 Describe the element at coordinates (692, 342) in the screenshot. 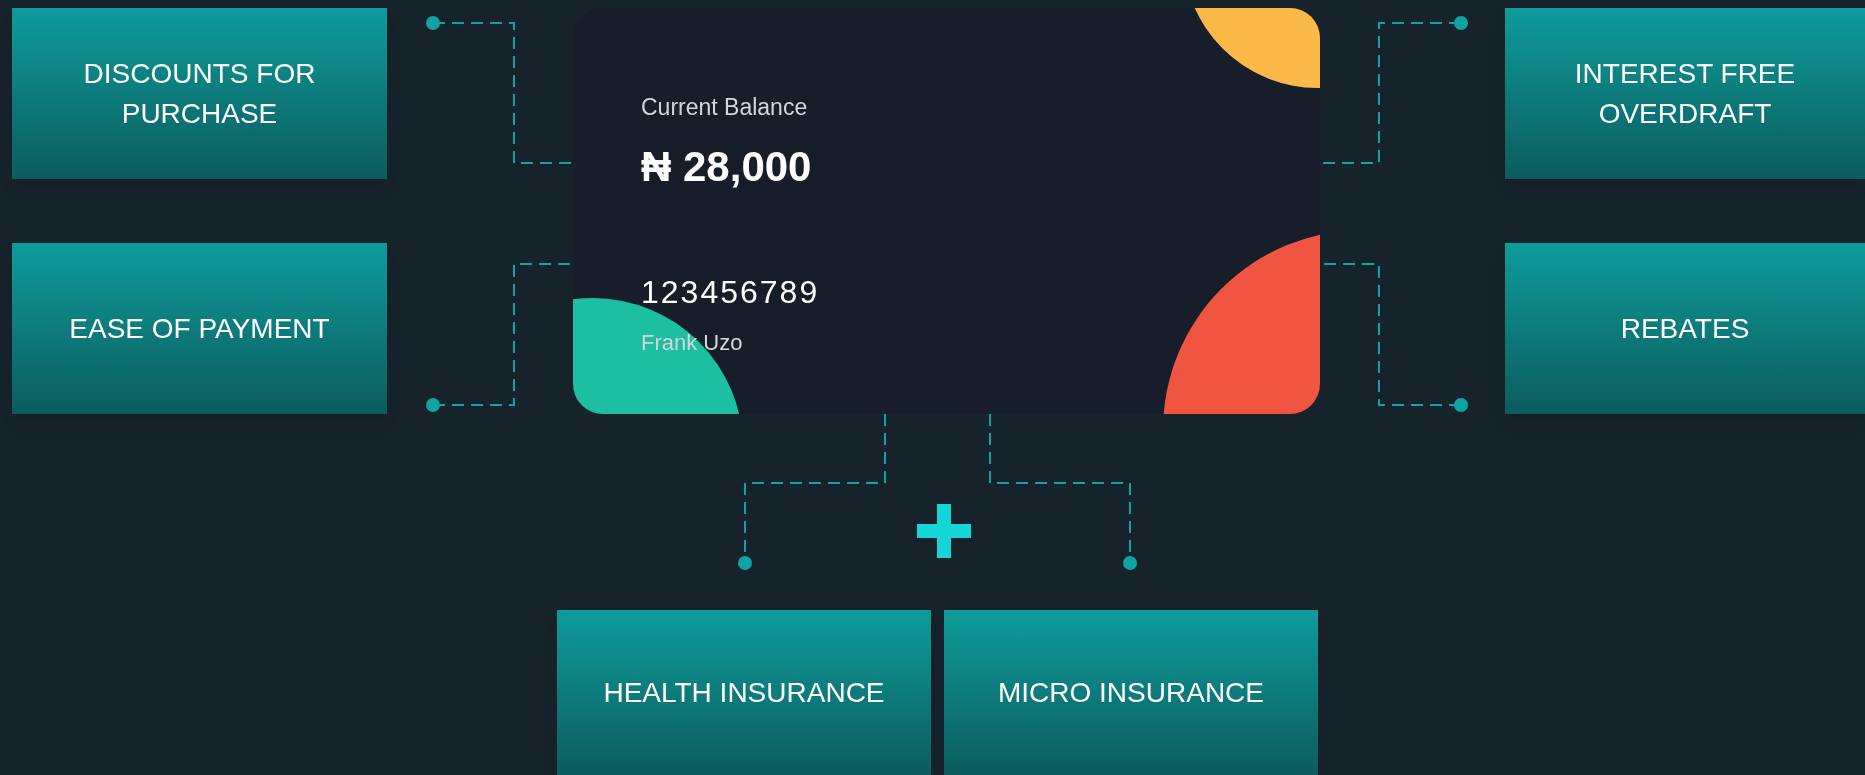

I see `card-holder: Frank Uzo` at that location.